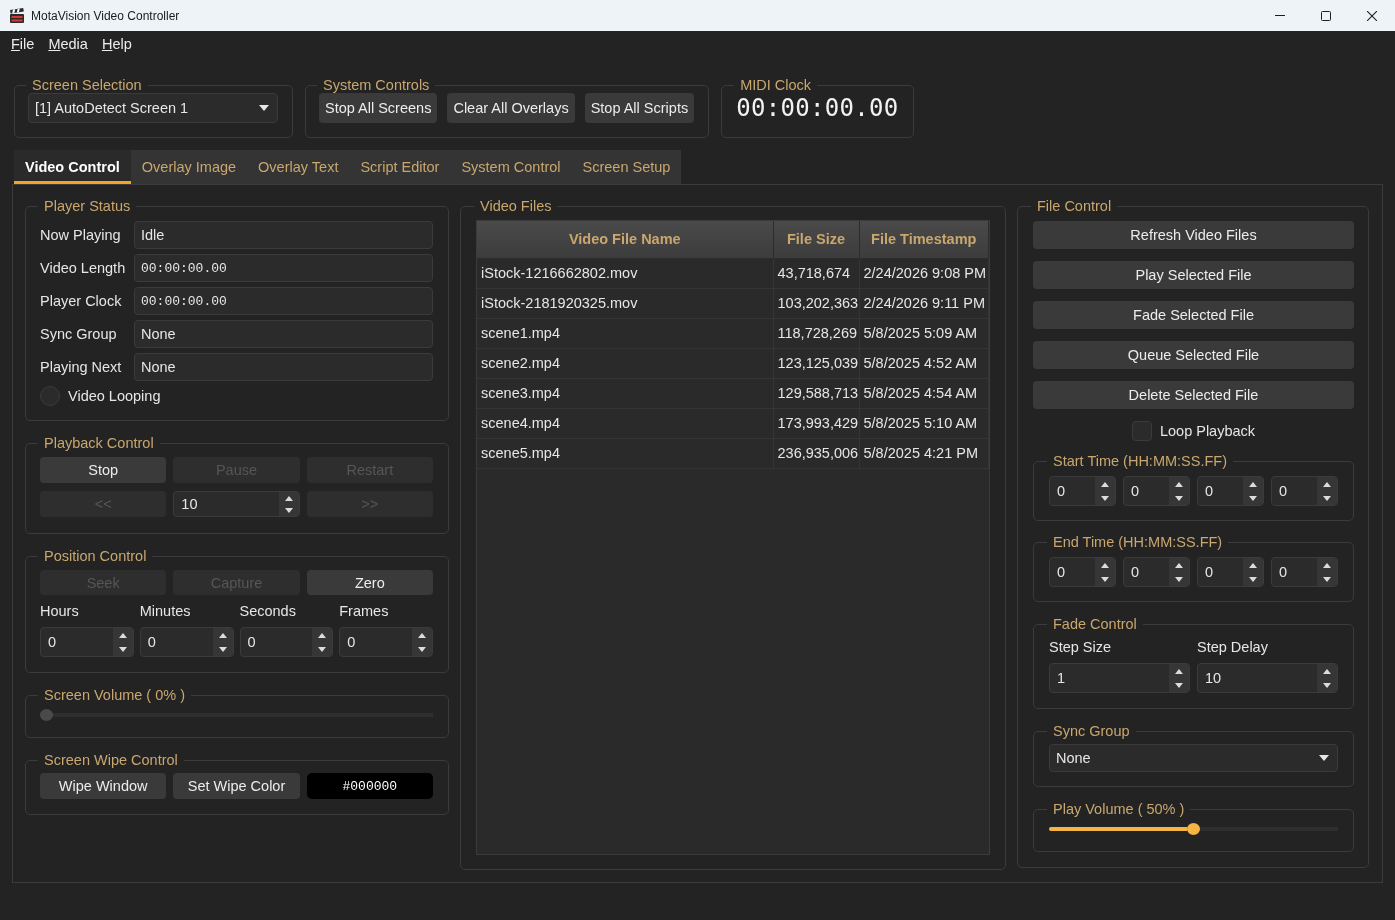 The width and height of the screenshot is (1395, 920). What do you see at coordinates (153, 108) in the screenshot?
I see `dropdown: [1] AutoDetect Screen 1` at bounding box center [153, 108].